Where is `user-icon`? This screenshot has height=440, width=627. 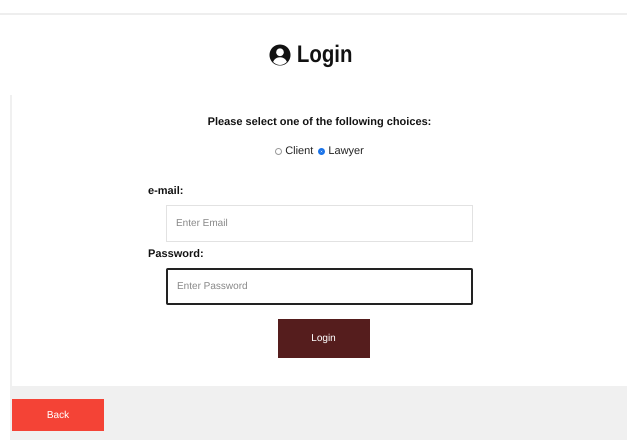
user-icon is located at coordinates (280, 55).